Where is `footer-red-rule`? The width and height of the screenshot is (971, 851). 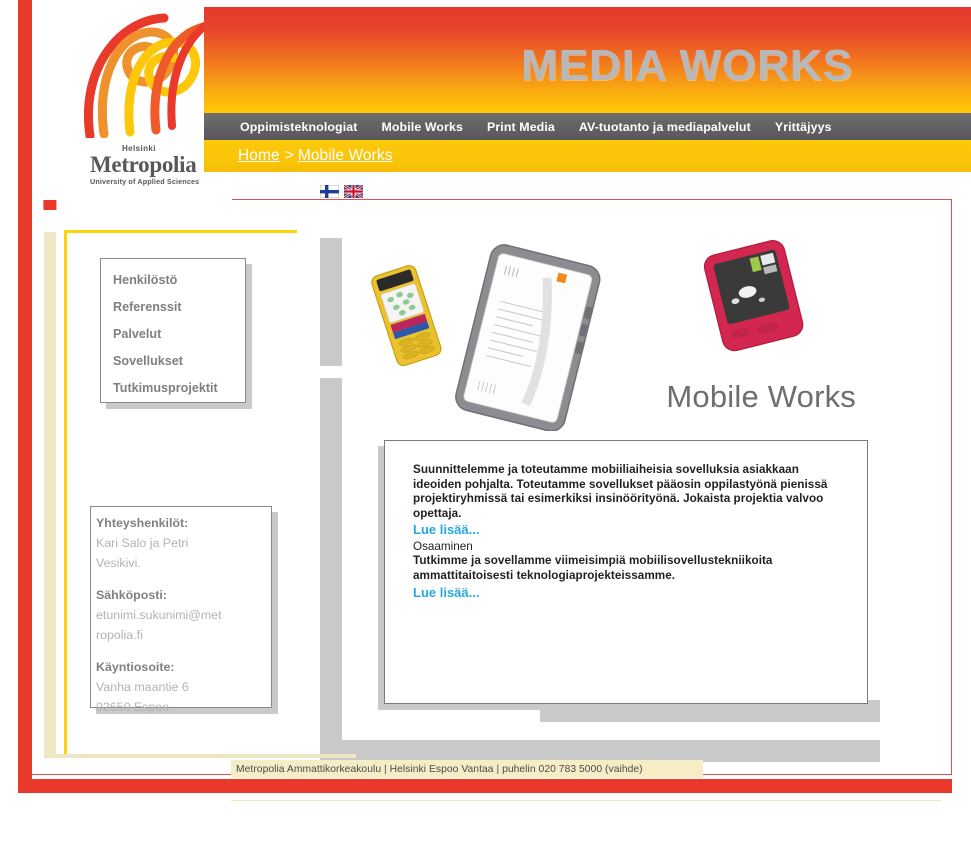
footer-red-rule is located at coordinates (485, 786).